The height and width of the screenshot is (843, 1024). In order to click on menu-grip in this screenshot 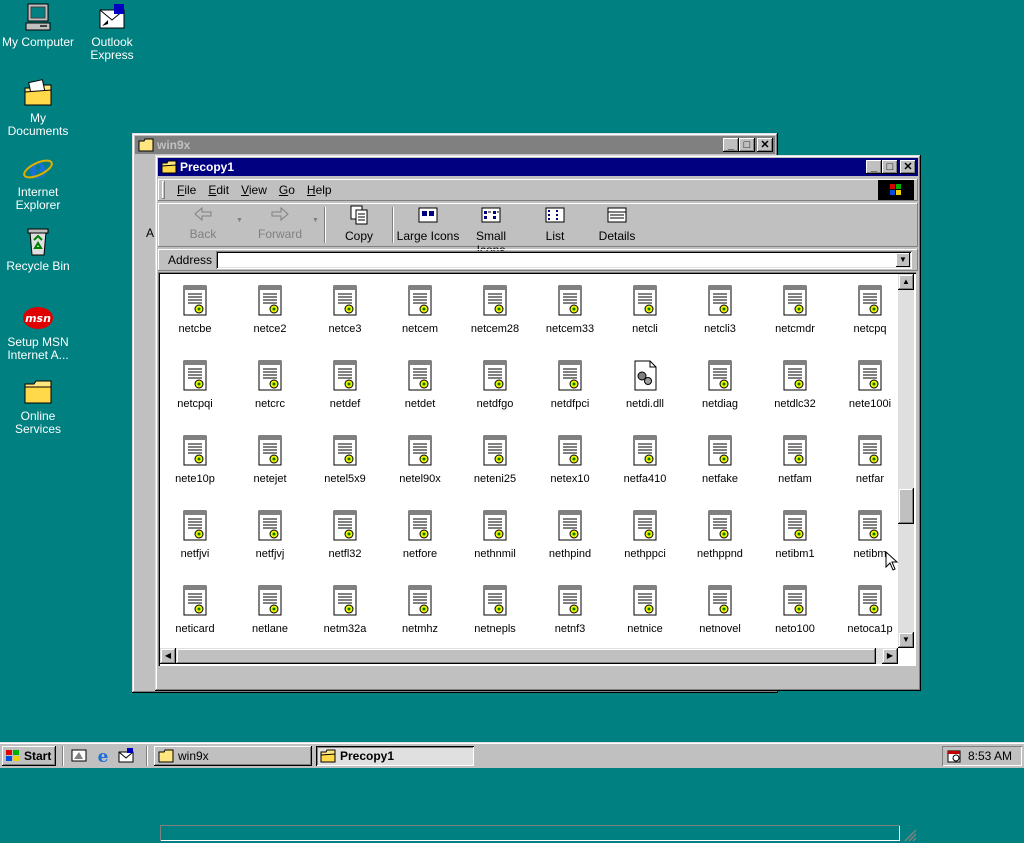, I will do `click(163, 190)`.